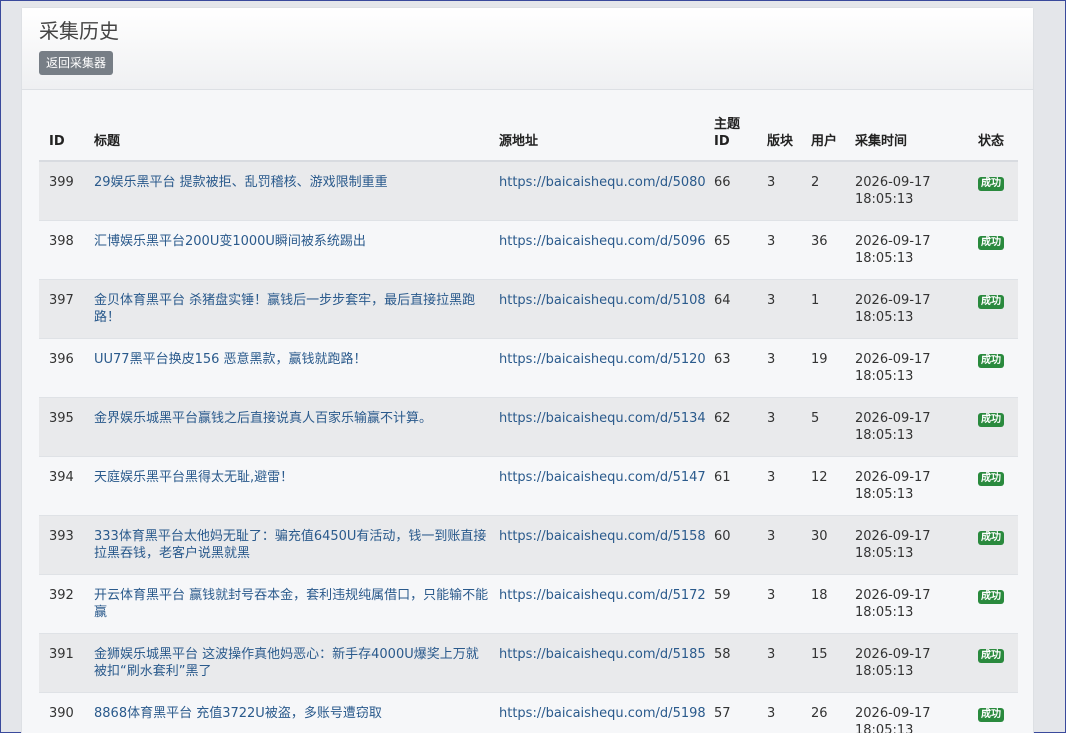 The height and width of the screenshot is (733, 1066). I want to click on cell-title-link: 汇博娱乐黑平台200U变1000U瞬间被系统踢出, so click(230, 241).